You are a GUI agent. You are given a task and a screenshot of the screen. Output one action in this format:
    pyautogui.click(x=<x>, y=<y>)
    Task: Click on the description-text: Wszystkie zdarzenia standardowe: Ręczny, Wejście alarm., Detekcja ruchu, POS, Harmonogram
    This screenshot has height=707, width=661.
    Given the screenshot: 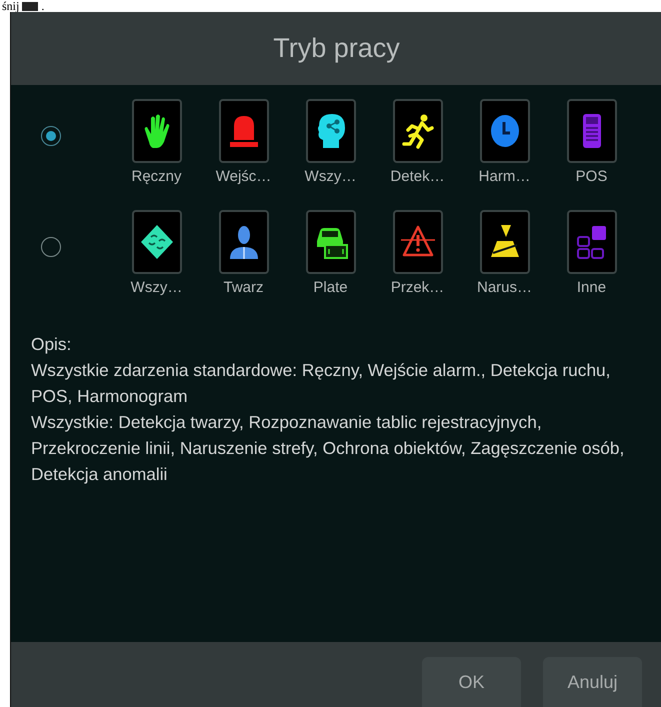 What is the action you would take?
    pyautogui.click(x=321, y=383)
    